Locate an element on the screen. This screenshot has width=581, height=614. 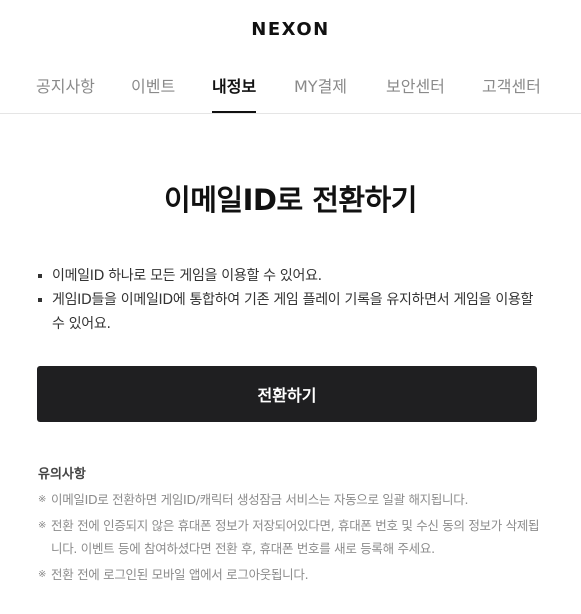
notice-title: 유의사항 is located at coordinates (62, 474).